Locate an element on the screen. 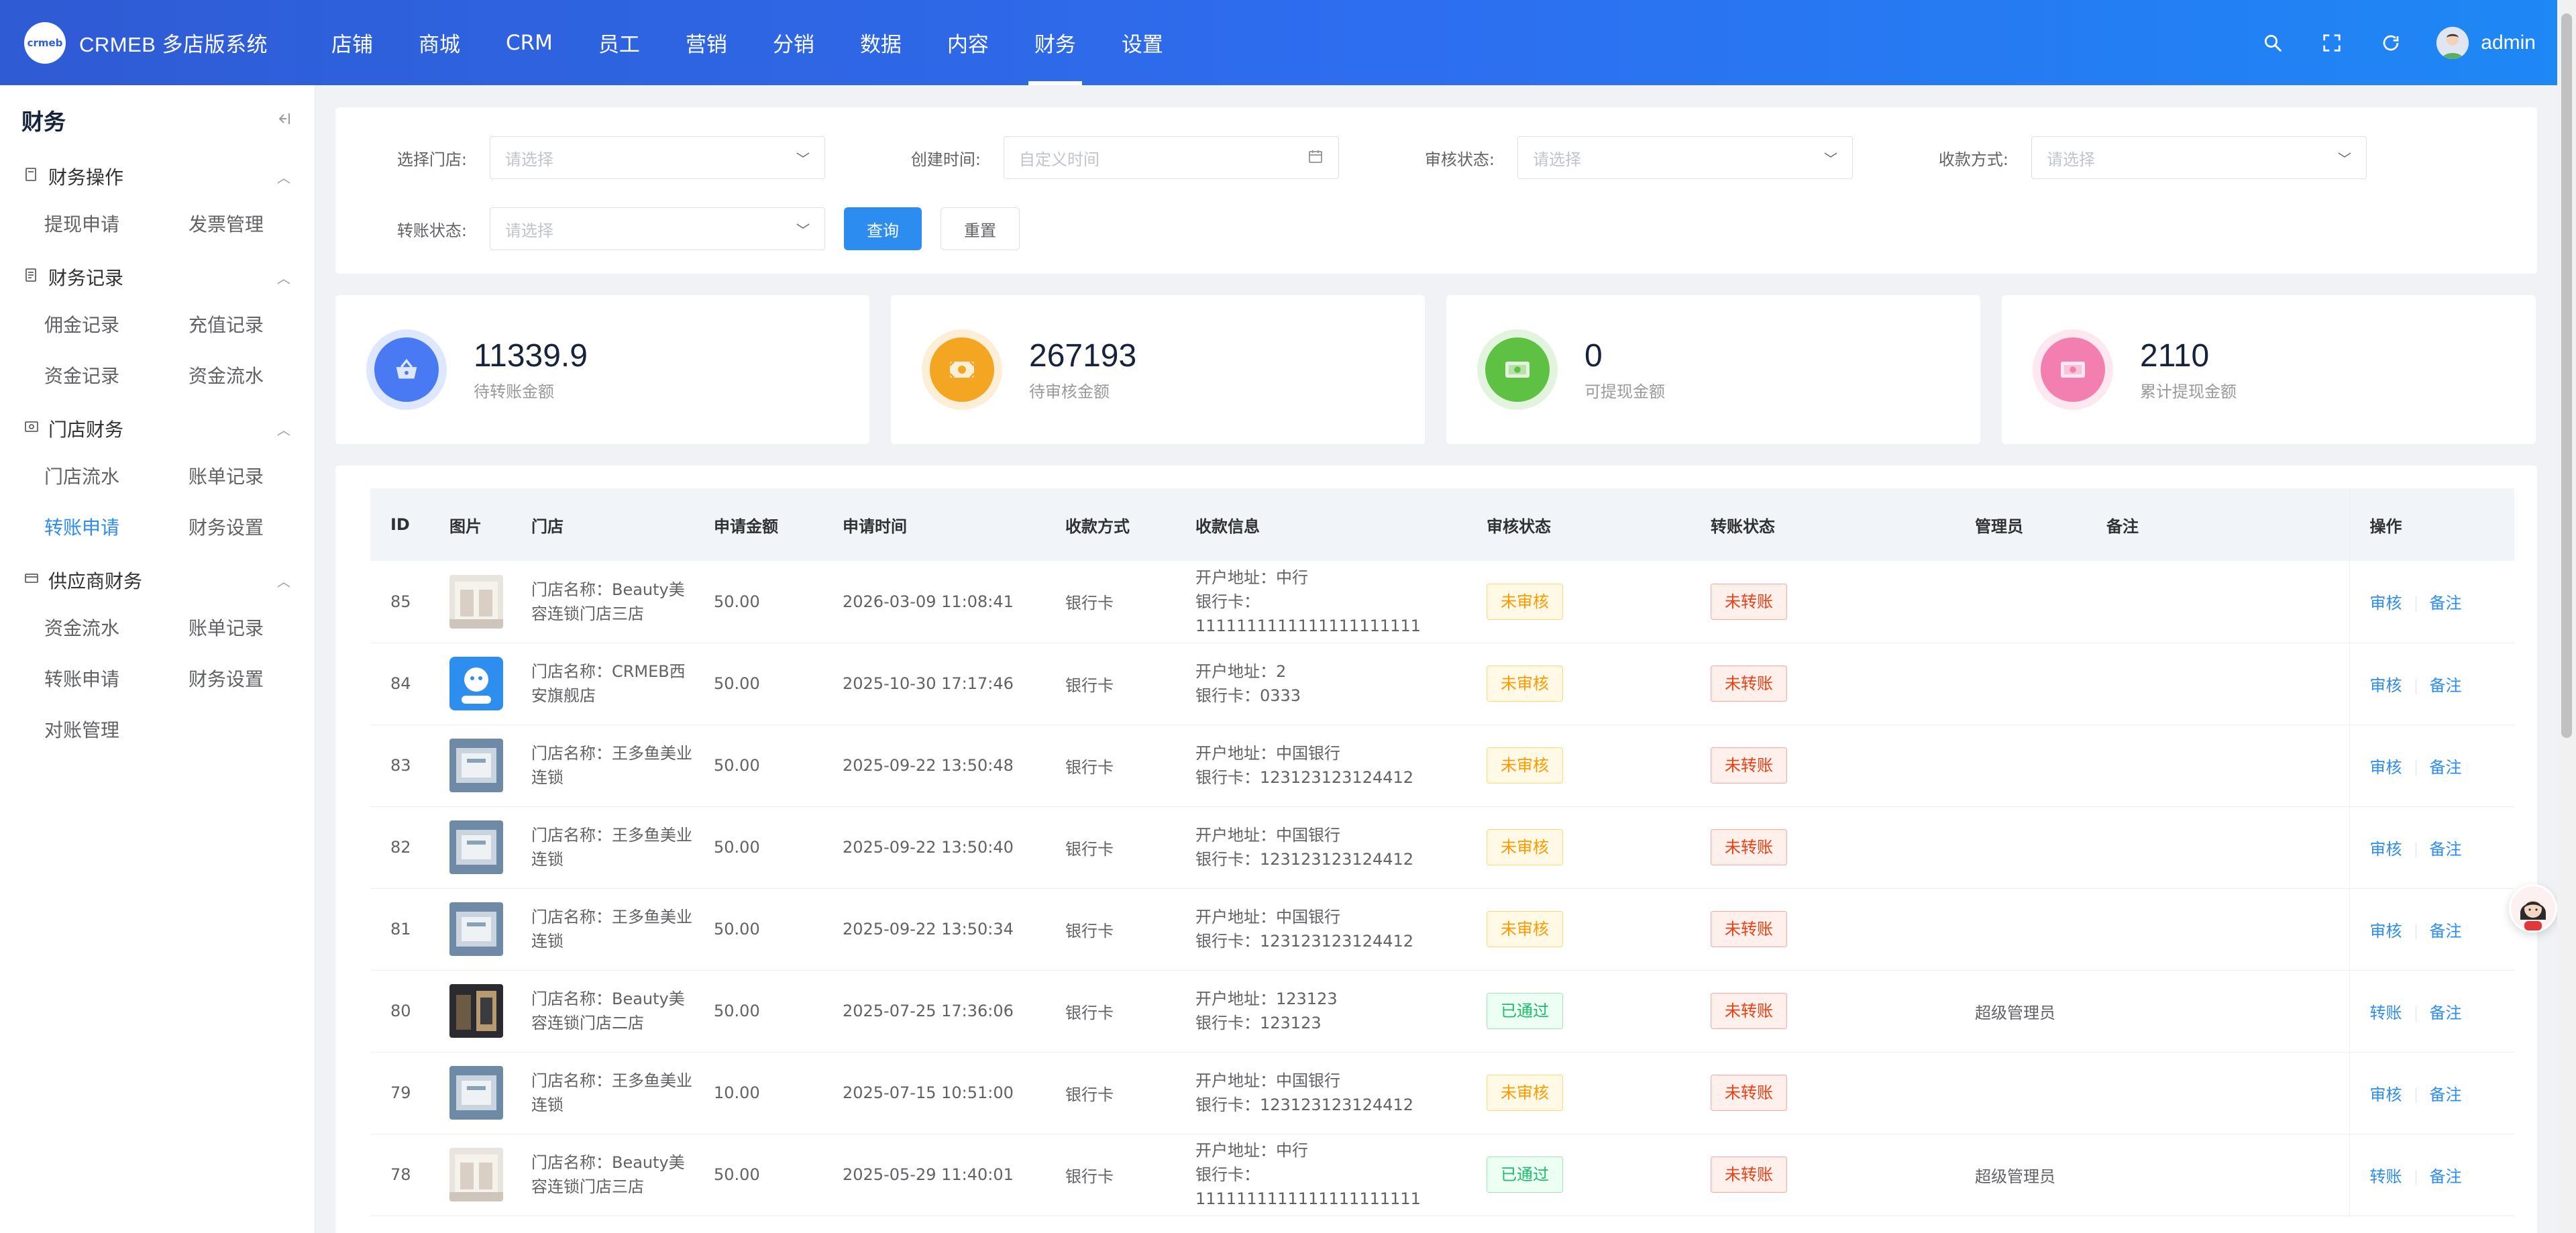 Image resolution: width=2576 pixels, height=1233 pixels. nav-item-data: 数据 is located at coordinates (880, 43).